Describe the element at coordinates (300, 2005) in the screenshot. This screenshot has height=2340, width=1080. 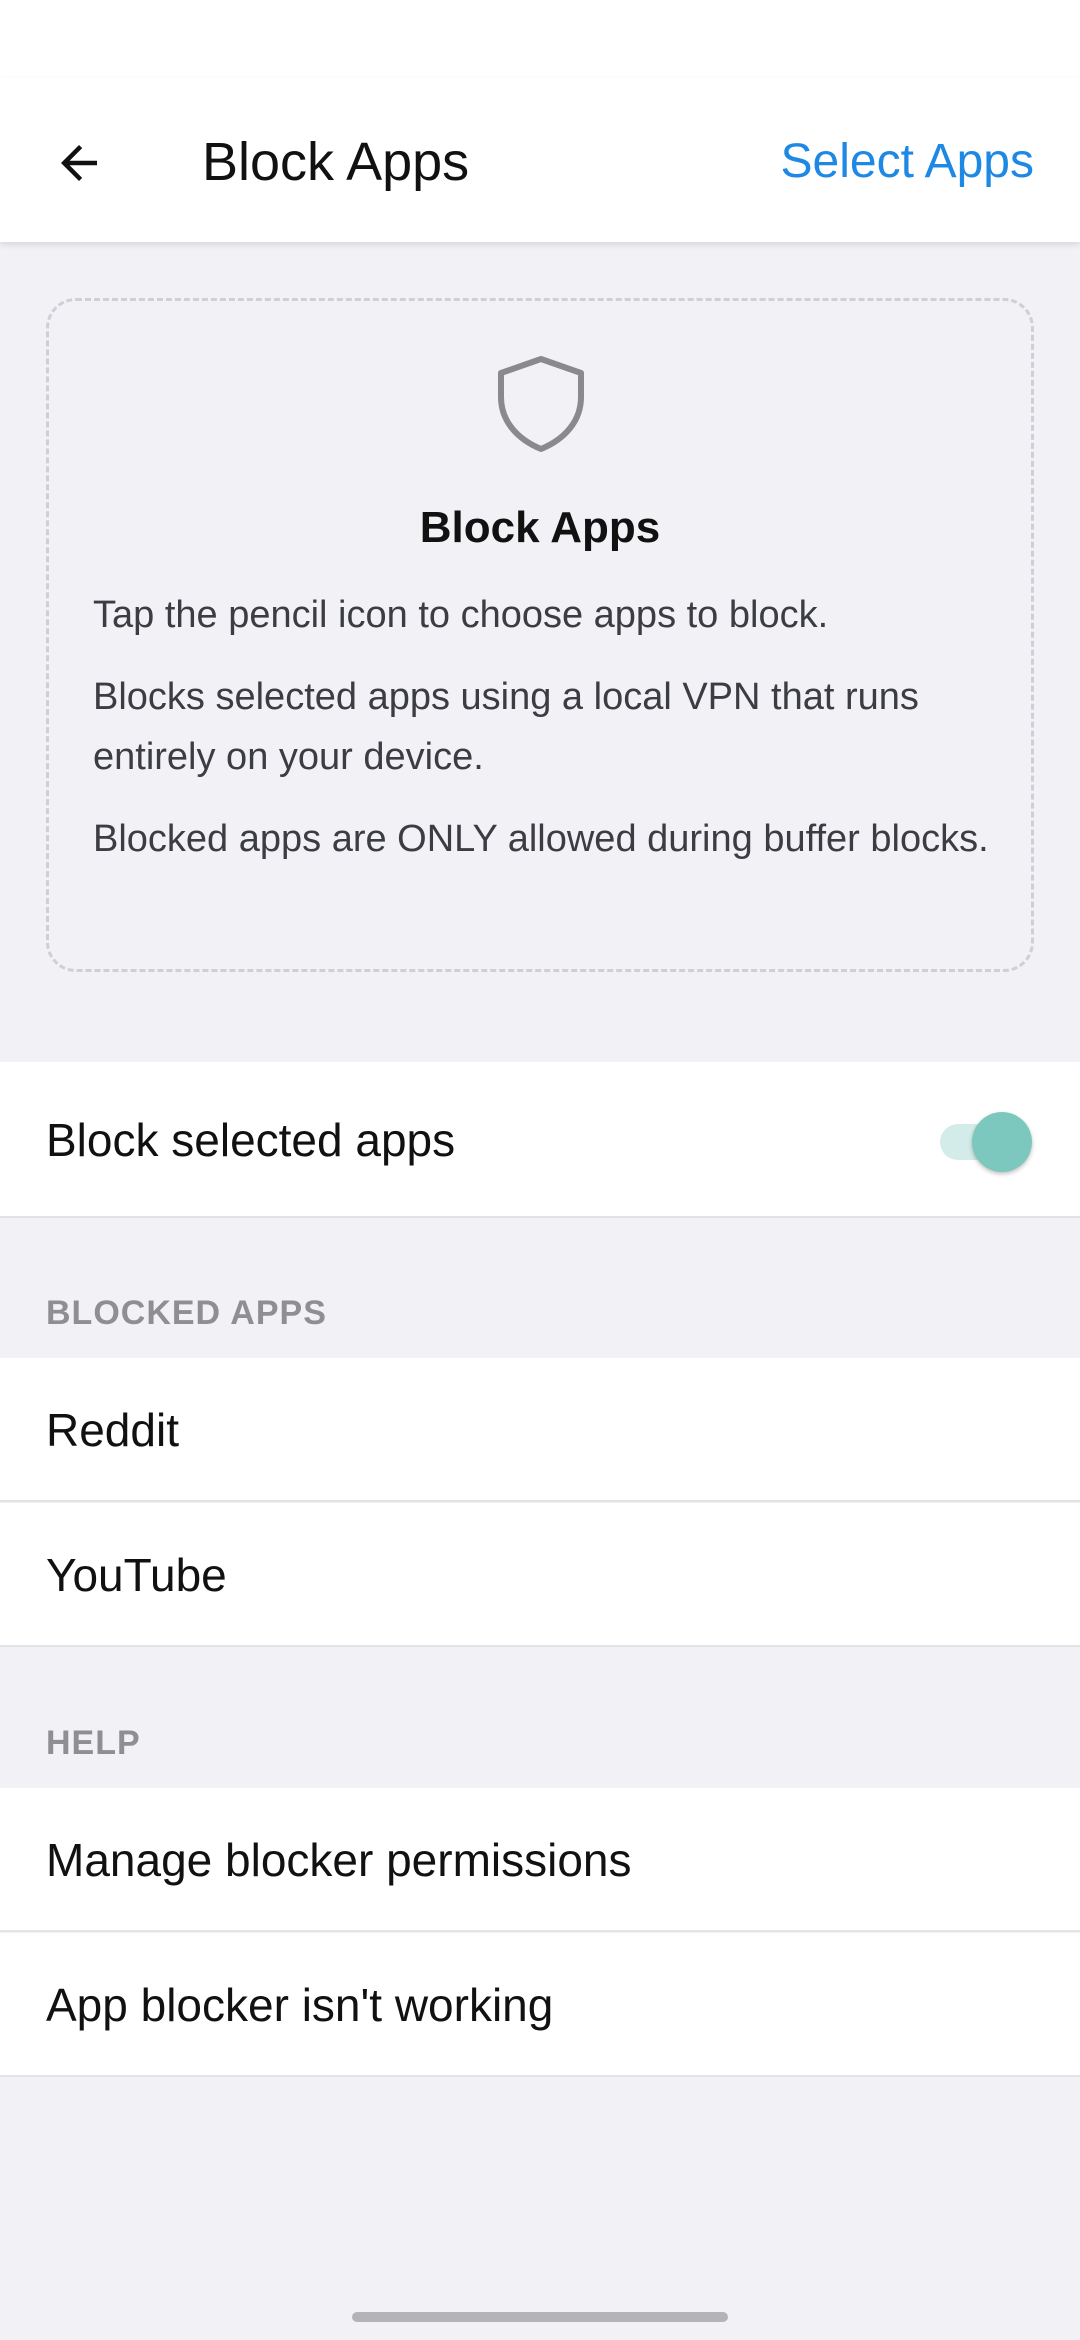
I see `list-item-label: App blocker isn't working` at that location.